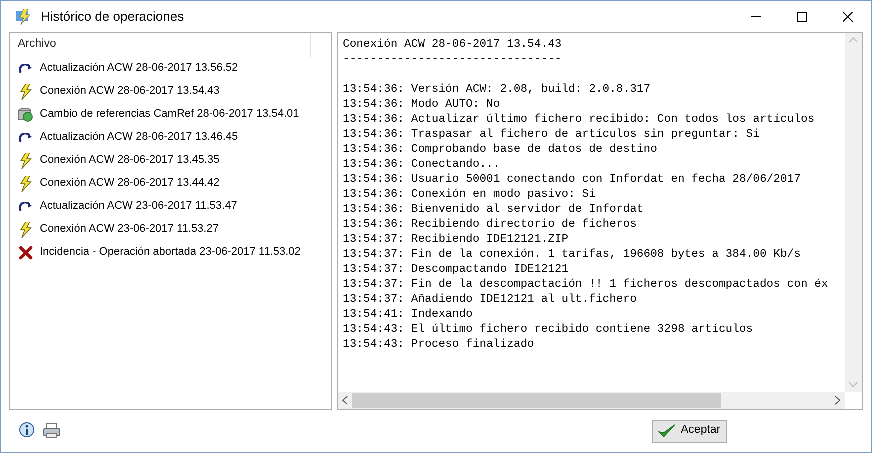  Describe the element at coordinates (497, 90) in the screenshot. I see `log-line: 13:54:36: Versión ACW: 2.08, build: 2.0.8.317` at that location.